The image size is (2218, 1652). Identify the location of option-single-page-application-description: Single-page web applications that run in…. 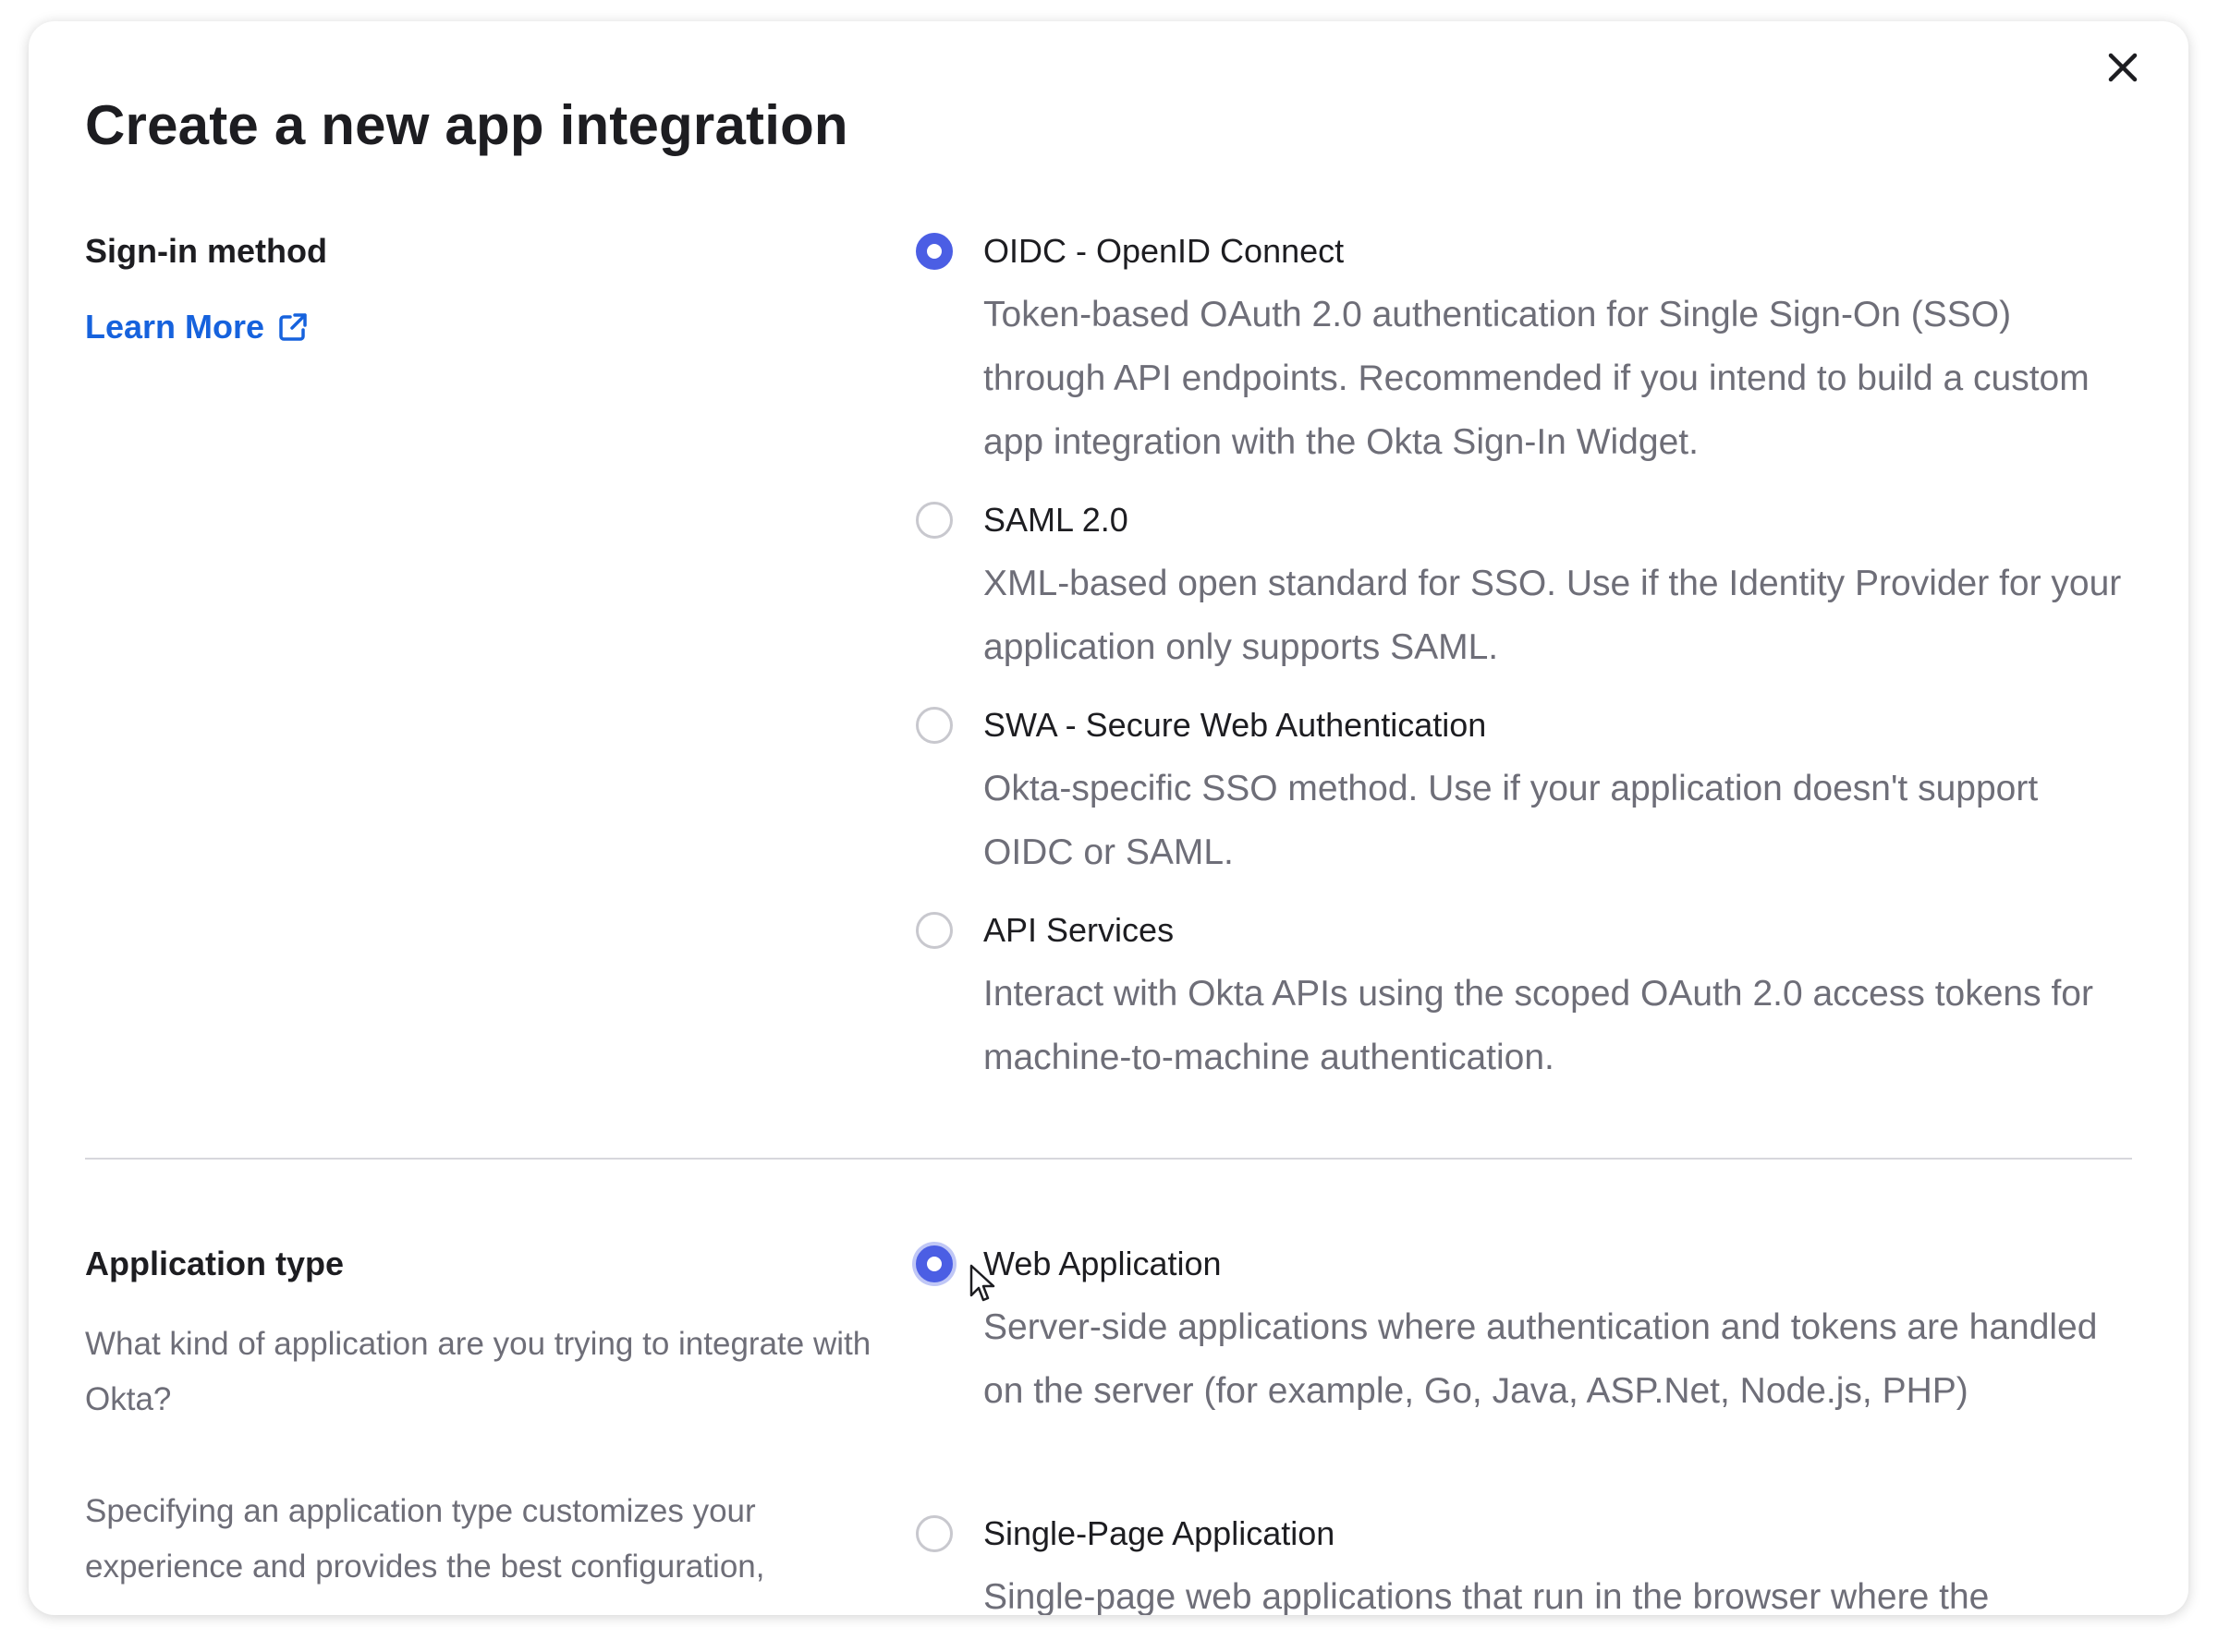
(1486, 1596).